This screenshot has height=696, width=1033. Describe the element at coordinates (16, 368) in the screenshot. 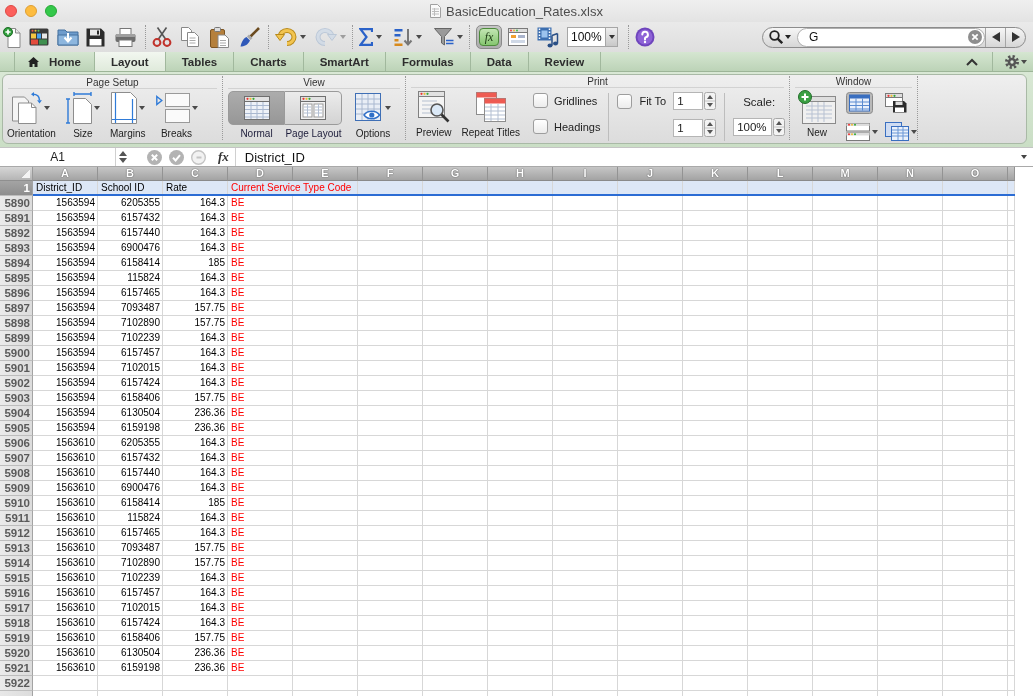

I see `row-header: 5901` at that location.